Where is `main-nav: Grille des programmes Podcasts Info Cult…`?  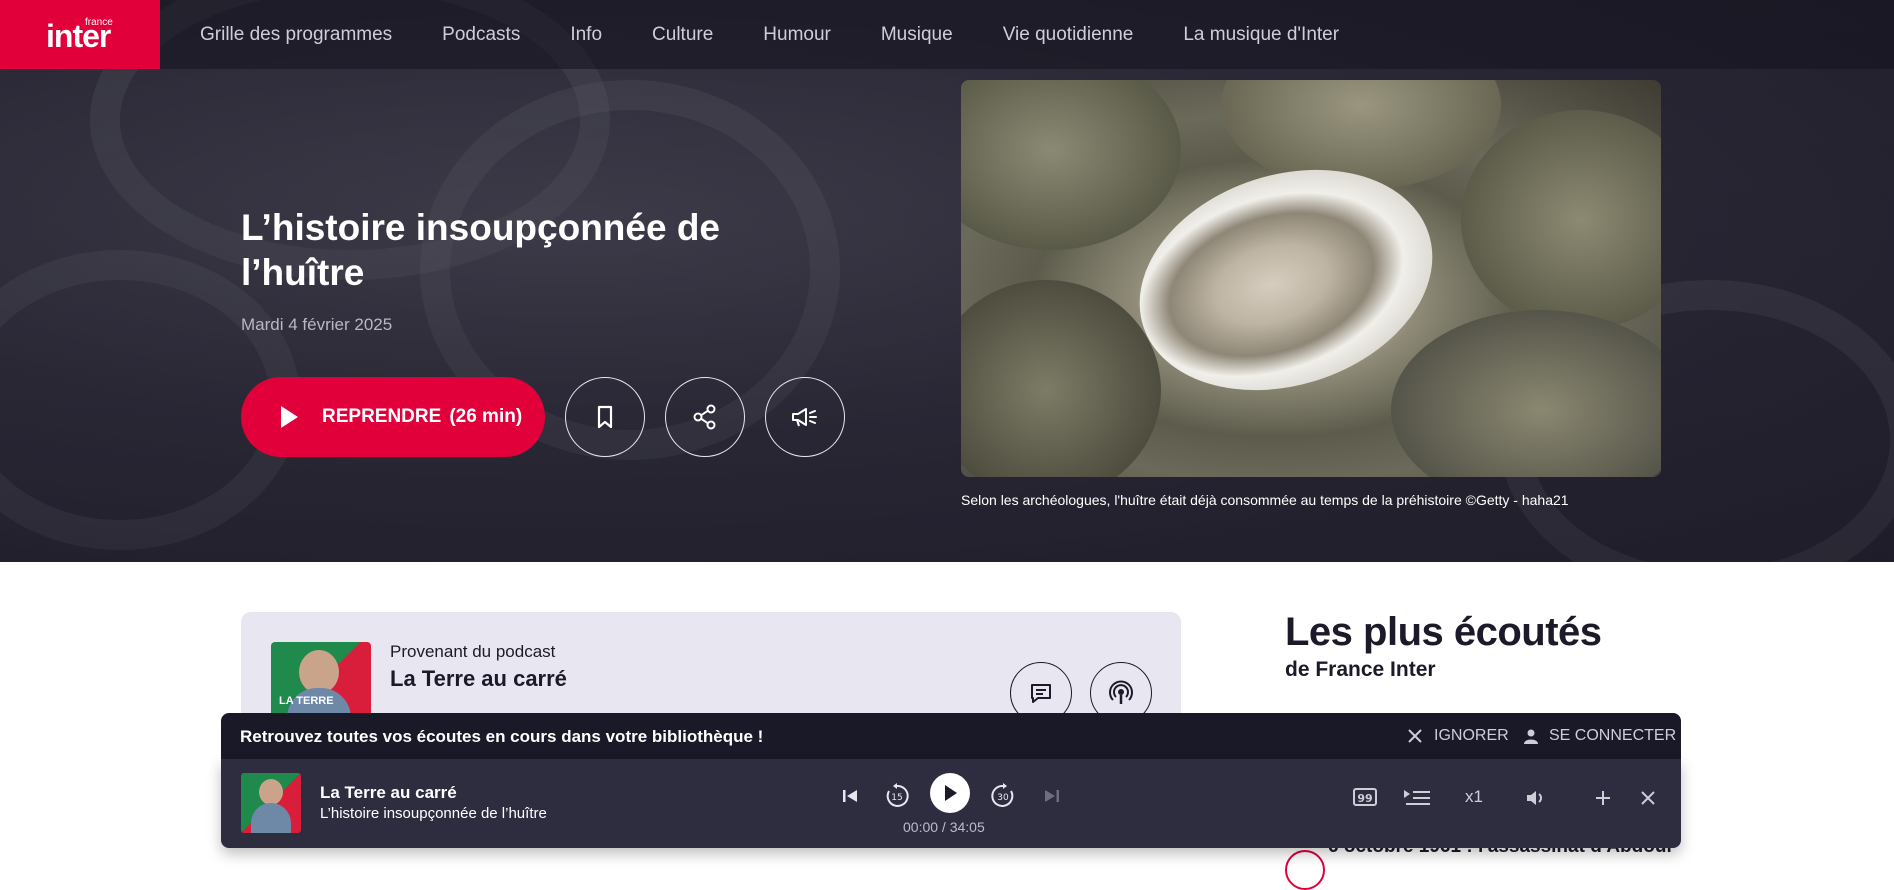 main-nav: Grille des programmes Podcasts Info Cult… is located at coordinates (794, 34).